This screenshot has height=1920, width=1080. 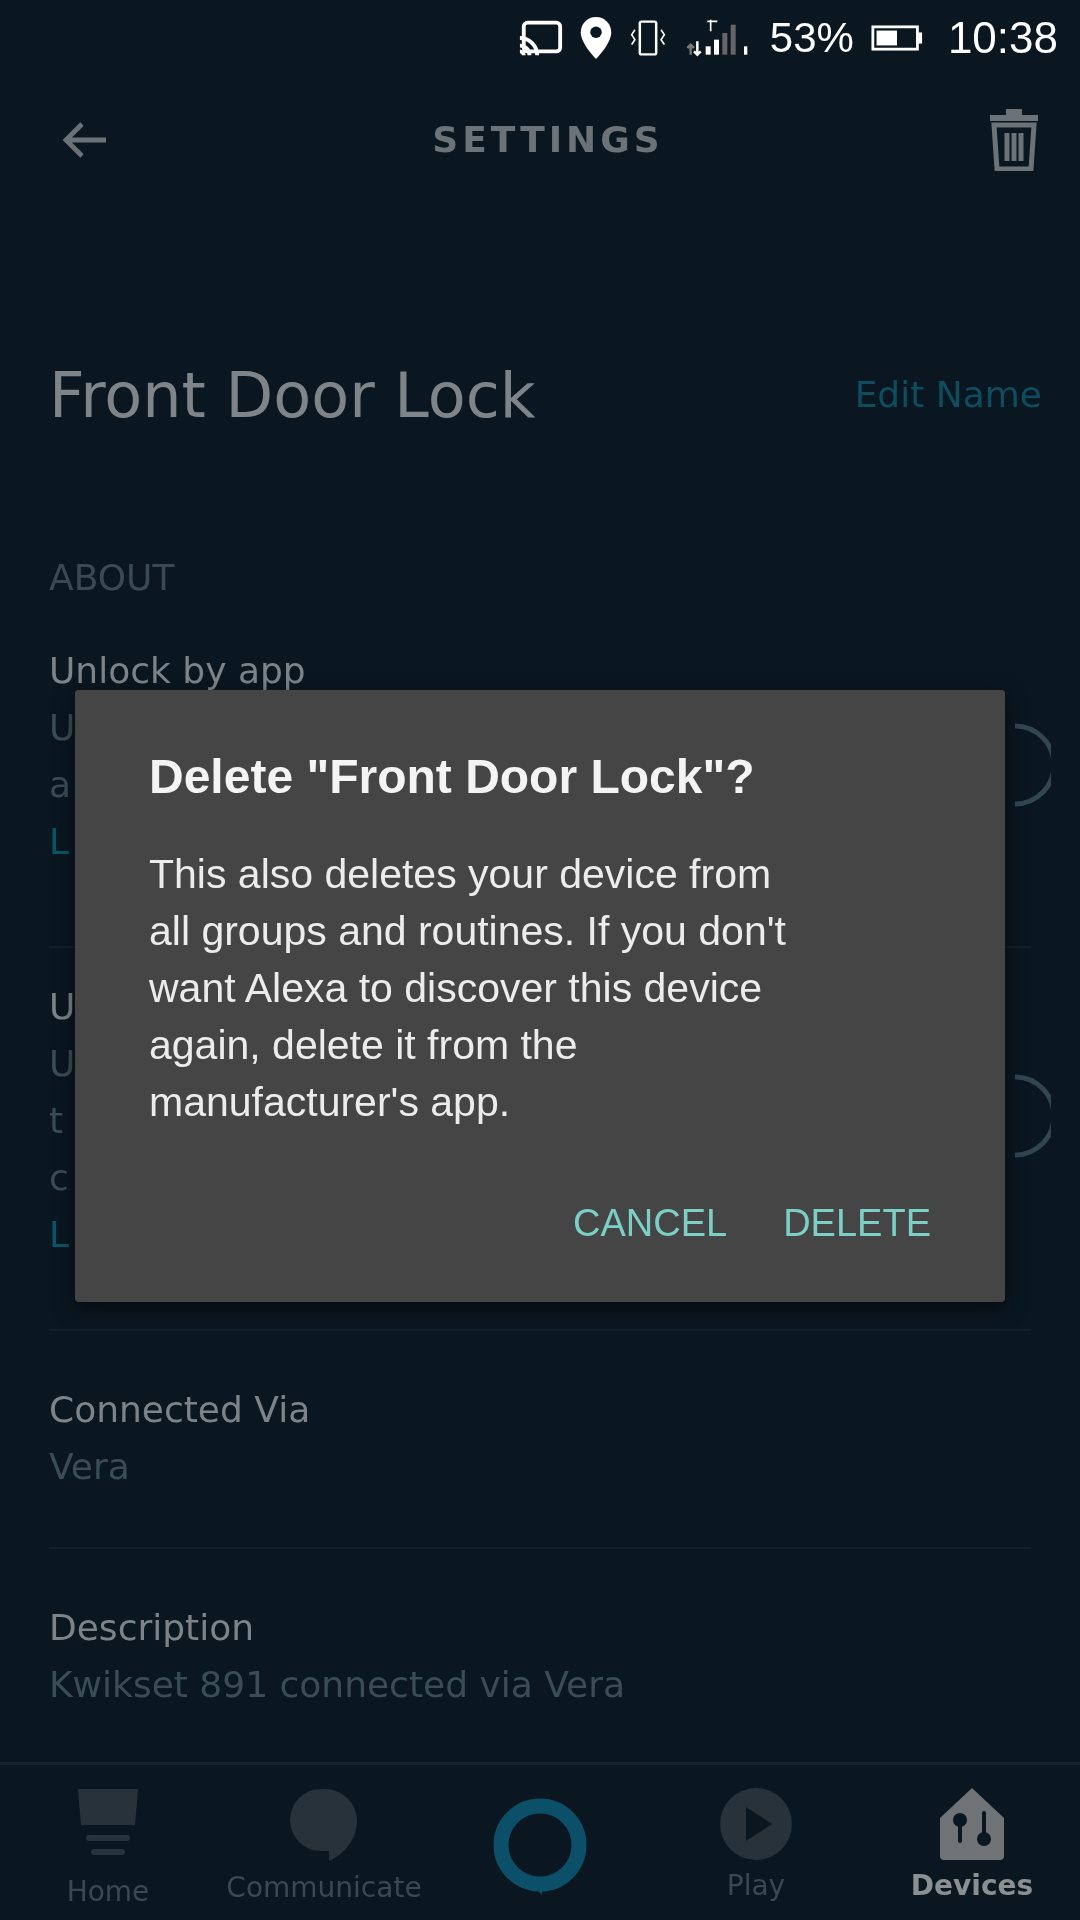 What do you see at coordinates (595, 37) in the screenshot?
I see `location-pin-icon` at bounding box center [595, 37].